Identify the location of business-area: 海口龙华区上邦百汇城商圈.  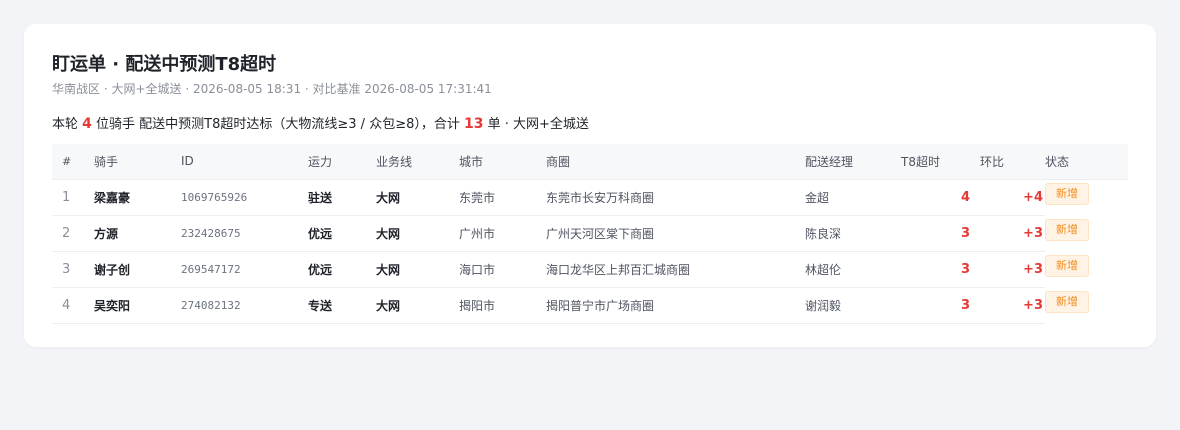
(675, 269).